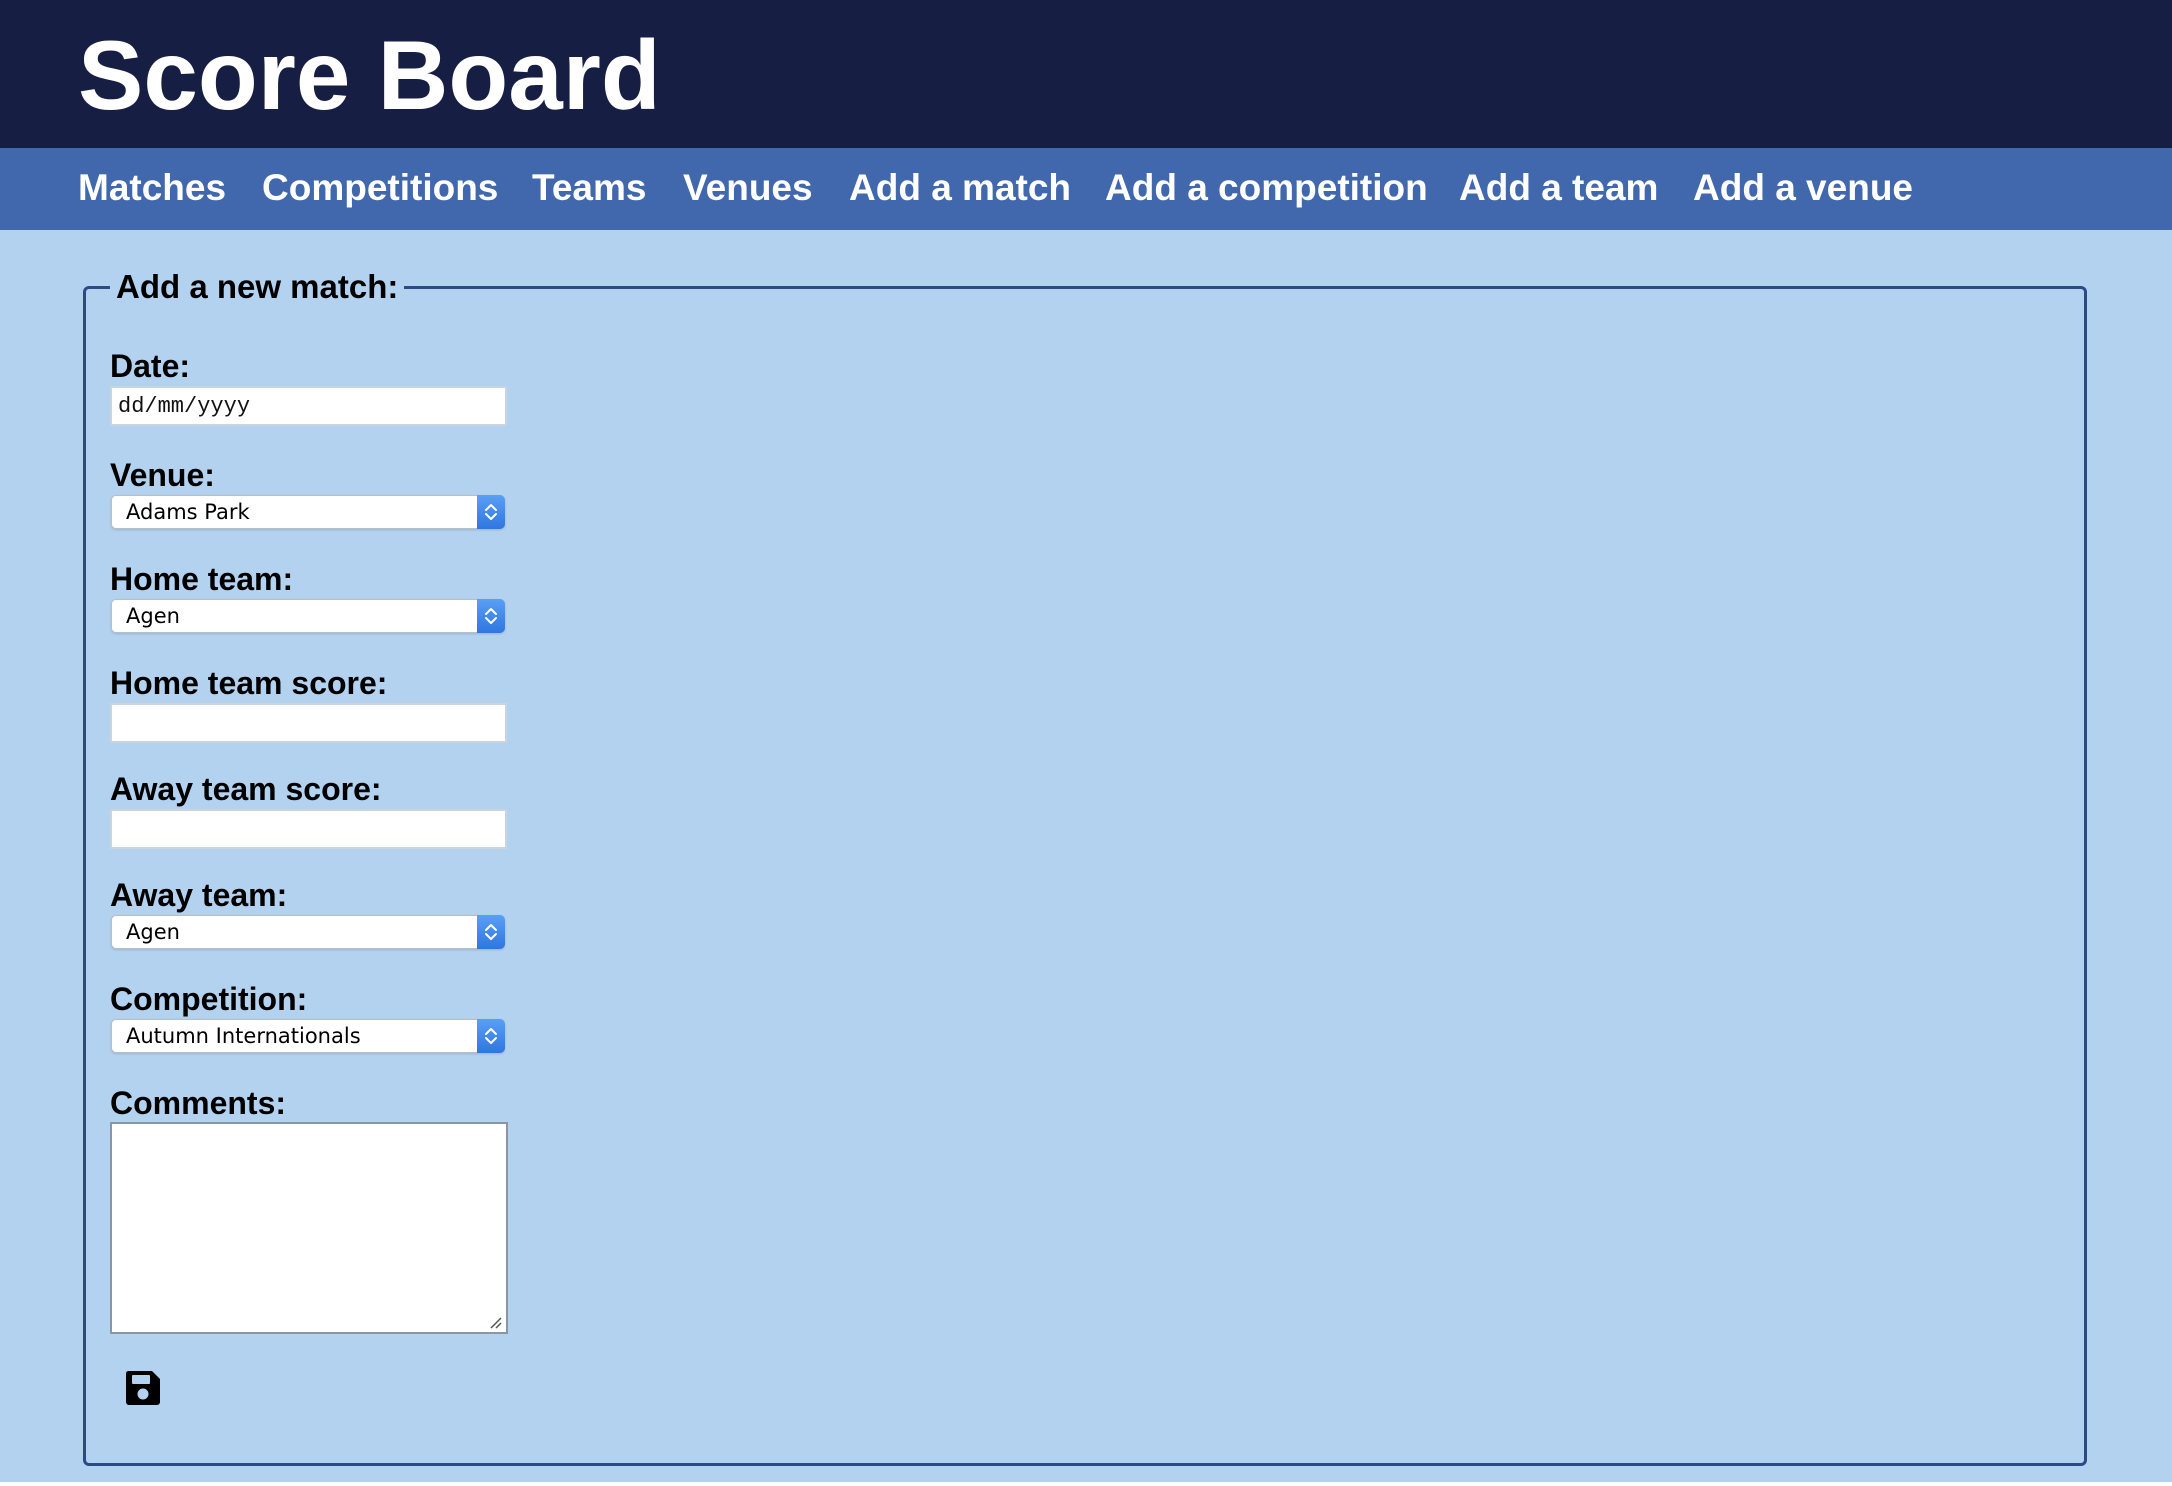  Describe the element at coordinates (960, 188) in the screenshot. I see `nav-link-add-match: Add a match` at that location.